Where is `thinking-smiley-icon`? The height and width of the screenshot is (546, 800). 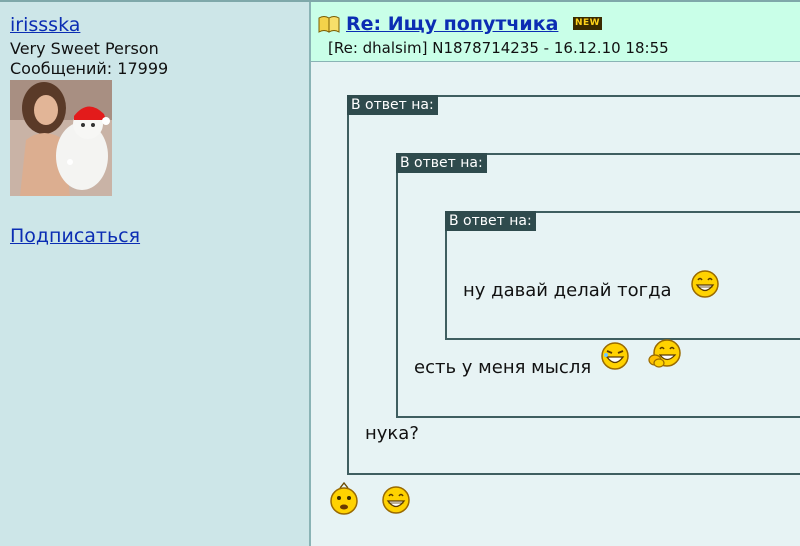 thinking-smiley-icon is located at coordinates (344, 500).